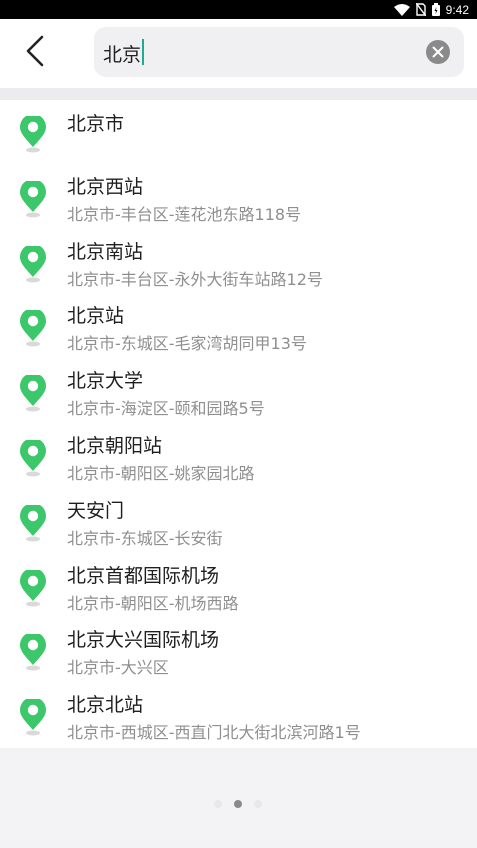 The height and width of the screenshot is (848, 477). Describe the element at coordinates (238, 456) in the screenshot. I see `result-item: 北京朝阳站北京市-朝阳区-姚家园北路` at that location.